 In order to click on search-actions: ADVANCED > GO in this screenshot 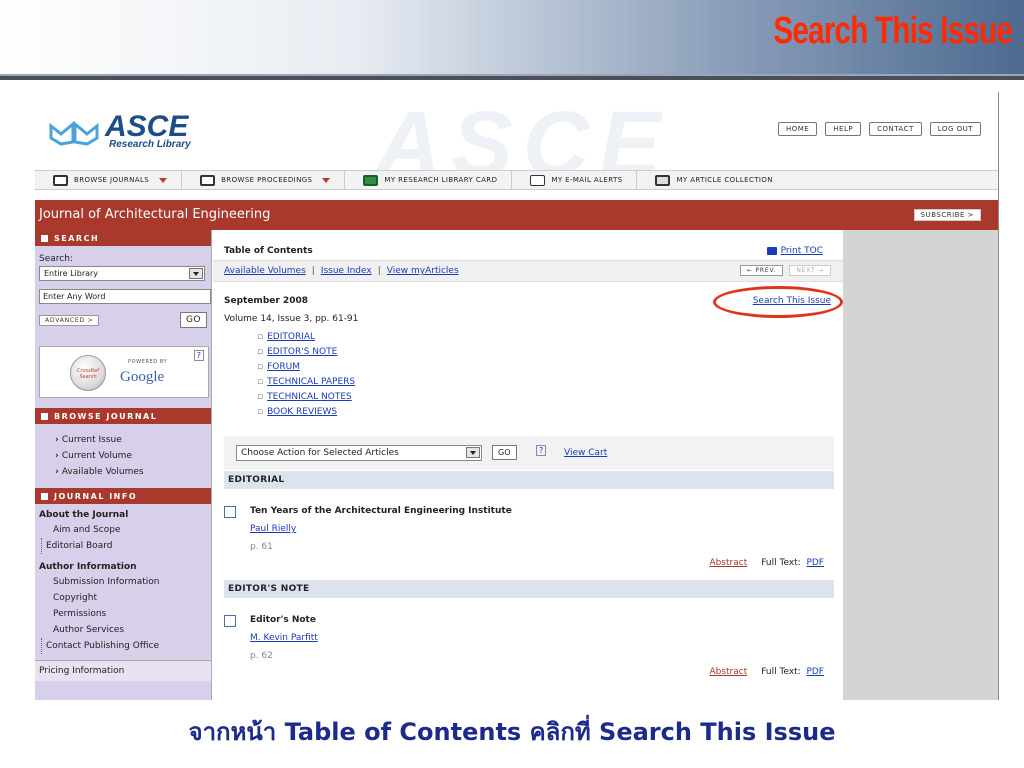, I will do `click(123, 316)`.